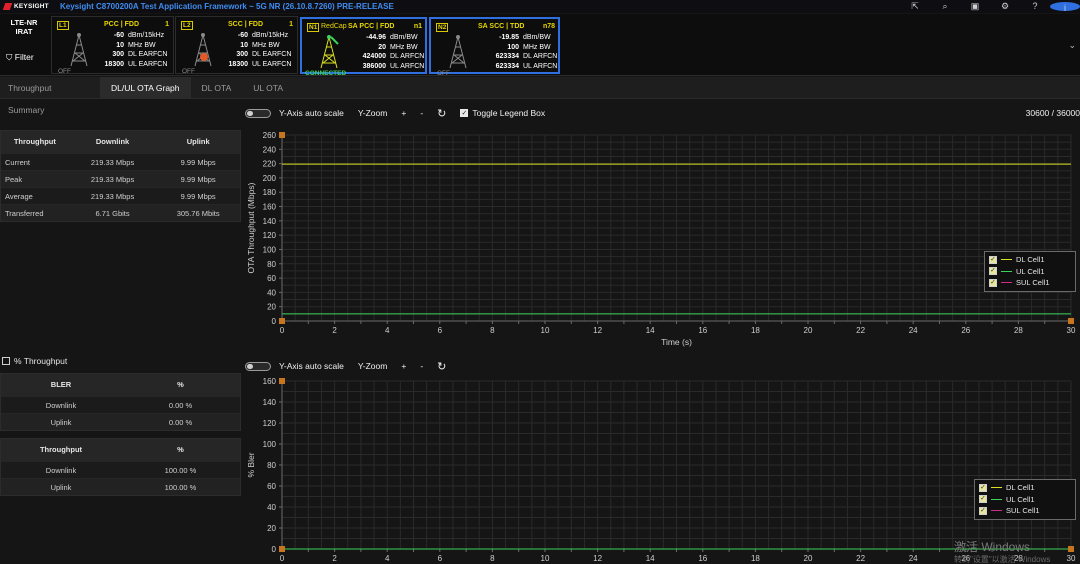  Describe the element at coordinates (975, 6) in the screenshot. I see `screenshot-icon: ▣` at that location.